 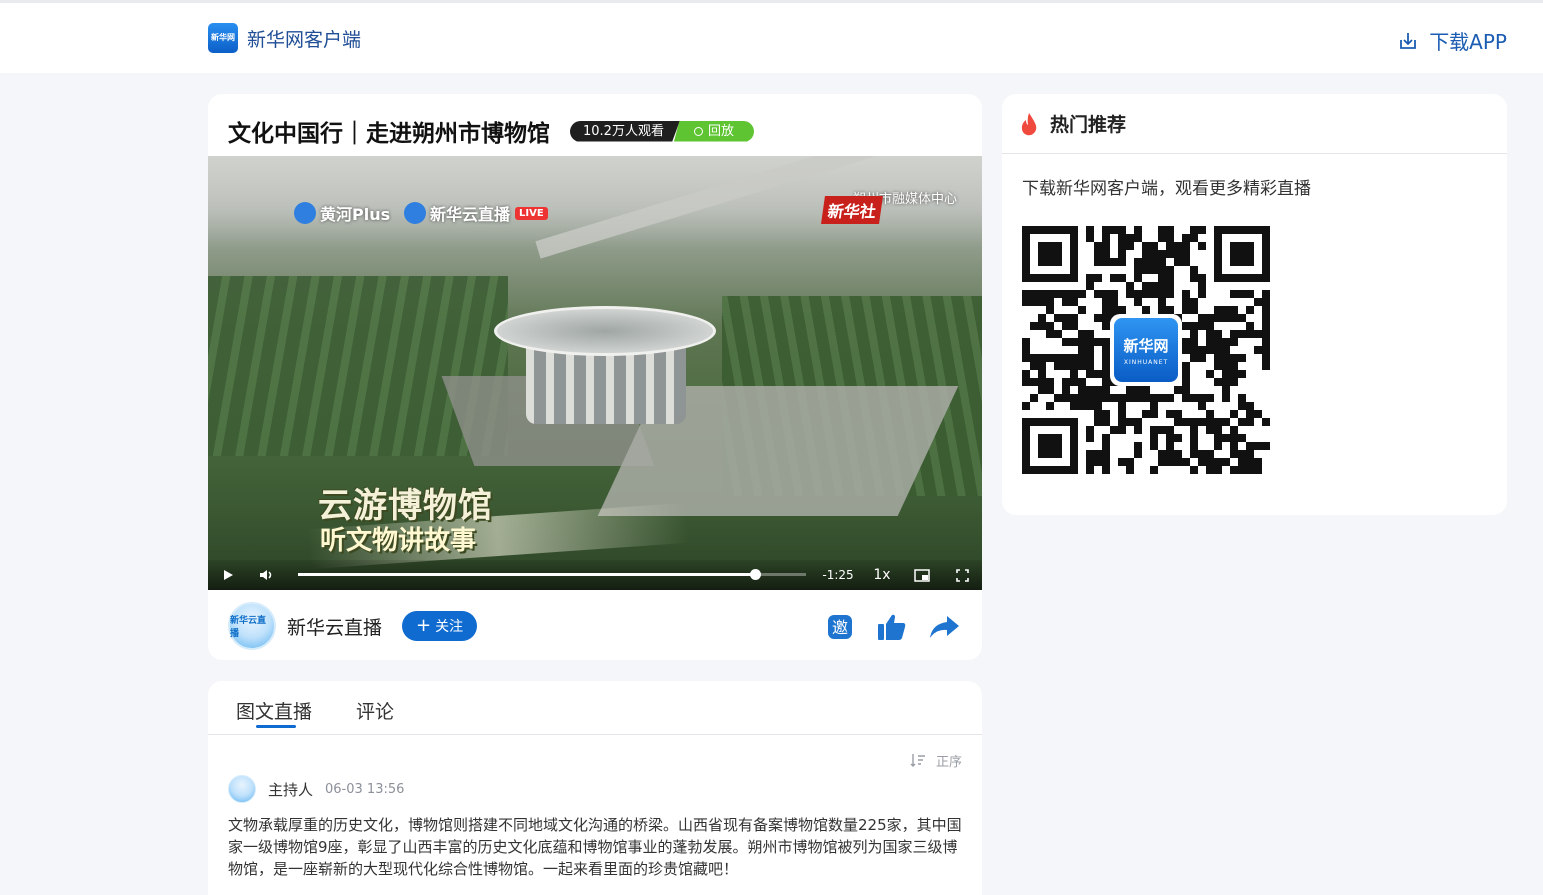 I want to click on xinhuanet-logo-icon: 新华网 XINHUANET, so click(x=1146, y=350).